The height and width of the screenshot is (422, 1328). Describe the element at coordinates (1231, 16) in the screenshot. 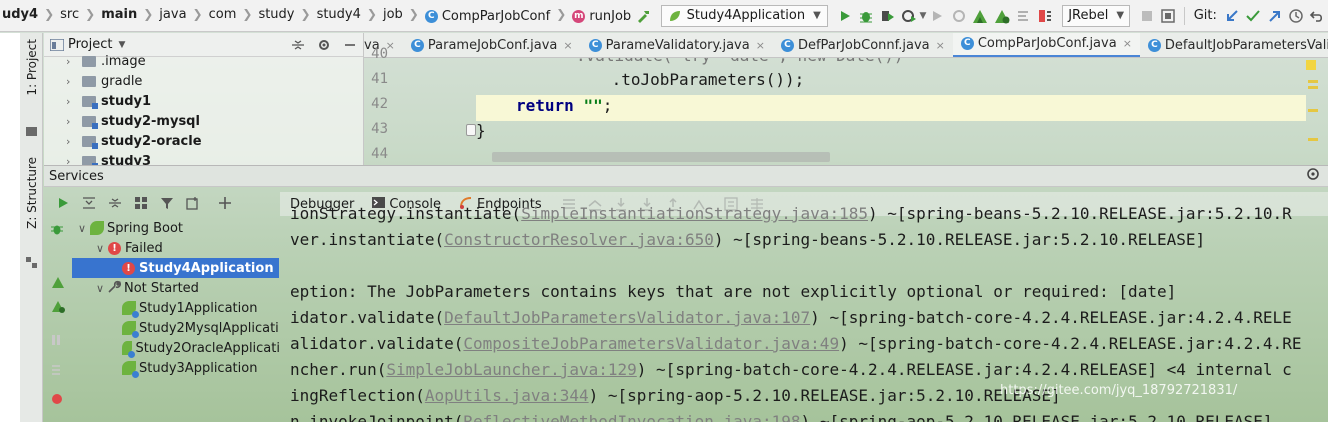

I see `git-update-icon` at that location.